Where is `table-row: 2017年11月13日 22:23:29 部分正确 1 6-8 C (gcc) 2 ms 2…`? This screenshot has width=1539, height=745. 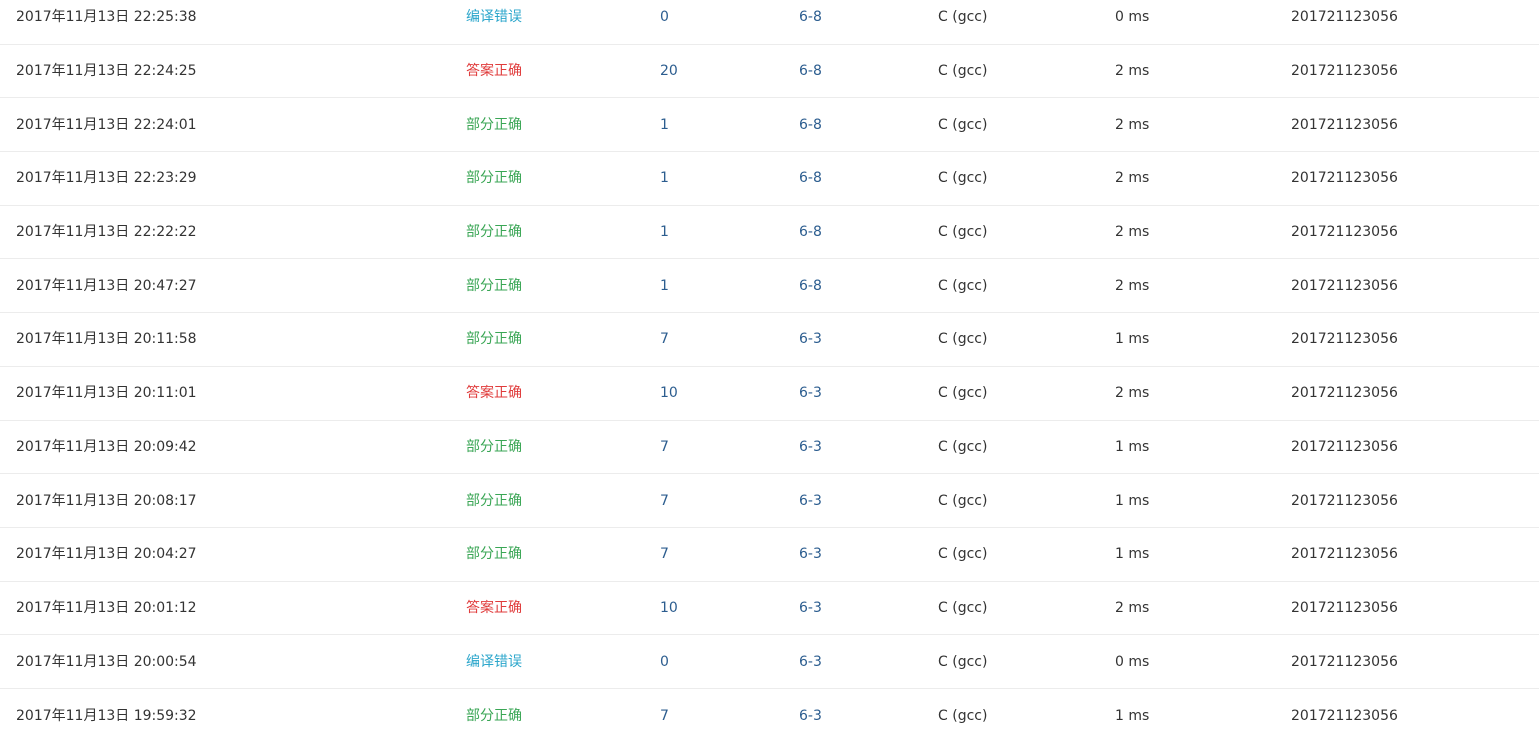
table-row: 2017年11月13日 22:23:29 部分正确 1 6-8 C (gcc) 2 ms 2… is located at coordinates (769, 179).